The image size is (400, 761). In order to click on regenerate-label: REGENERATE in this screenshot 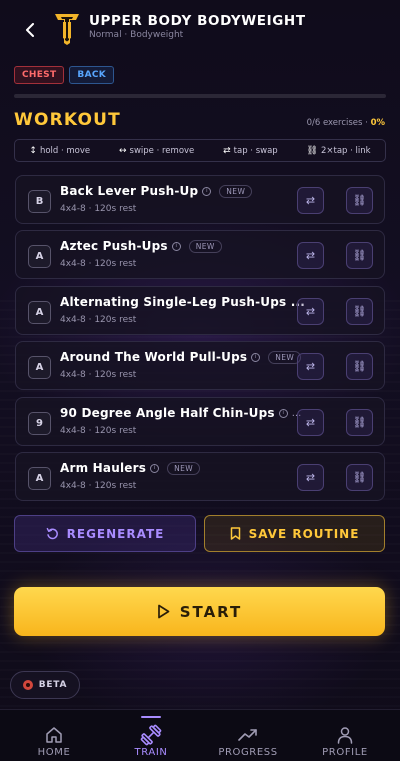, I will do `click(115, 533)`.